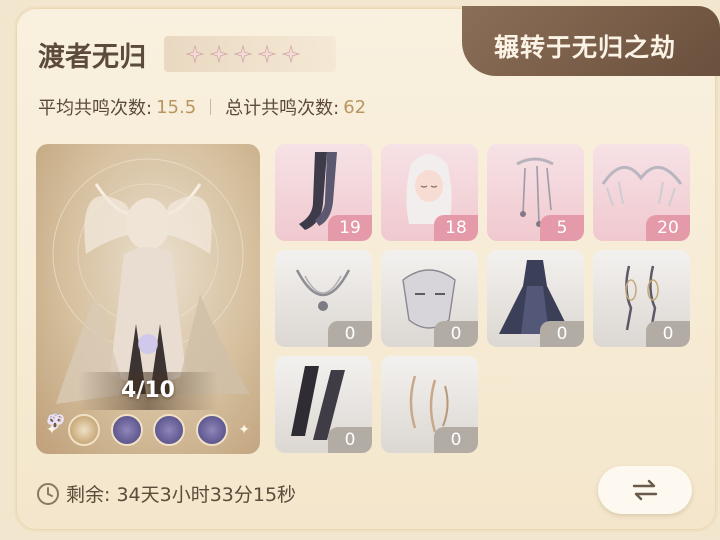 This screenshot has width=720, height=540. Describe the element at coordinates (429, 404) in the screenshot. I see `item-bracelet: 0` at that location.